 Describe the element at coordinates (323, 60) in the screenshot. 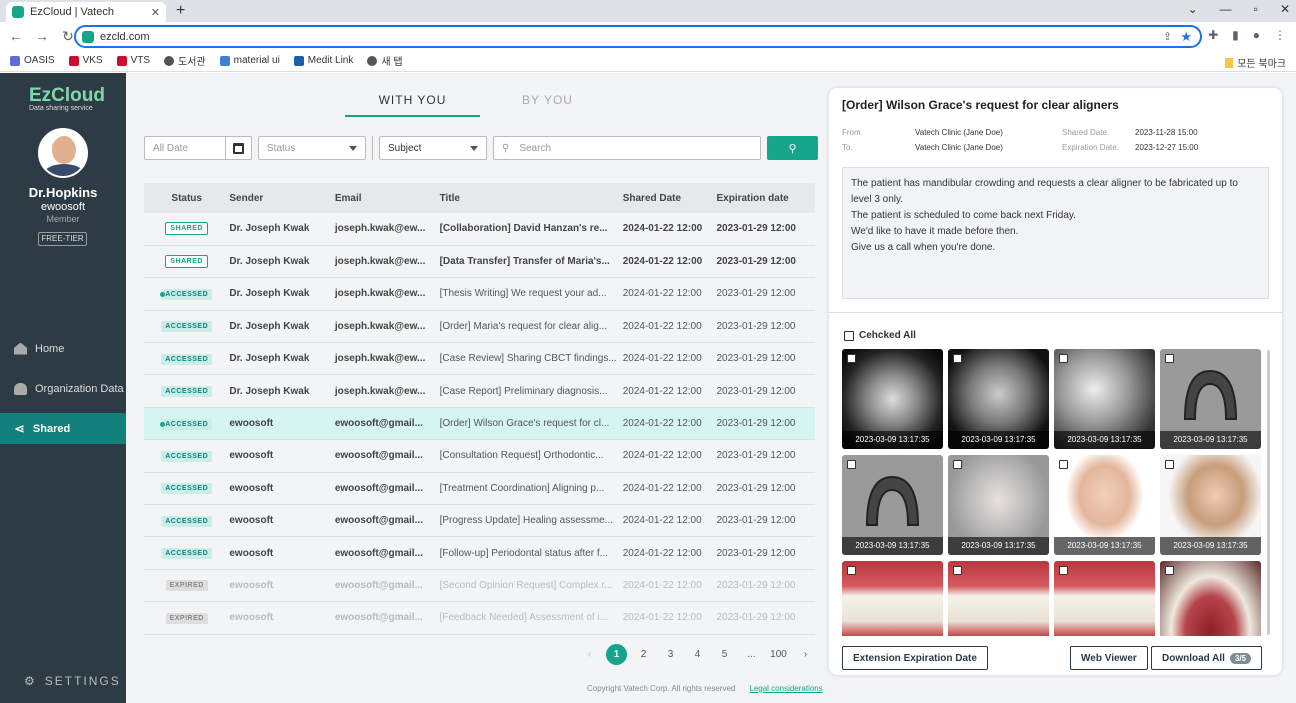

I see `bookmark-item: Medit Link` at that location.